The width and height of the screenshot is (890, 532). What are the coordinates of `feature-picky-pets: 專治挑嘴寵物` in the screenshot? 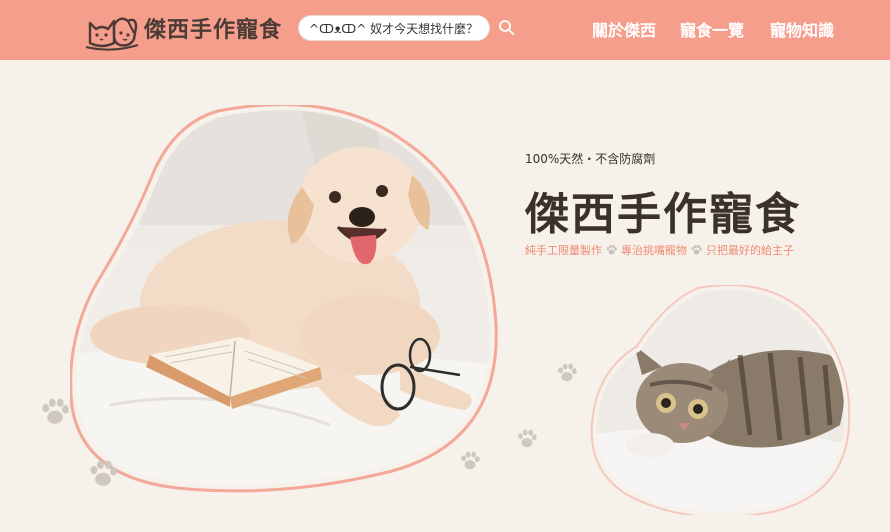 It's located at (654, 250).